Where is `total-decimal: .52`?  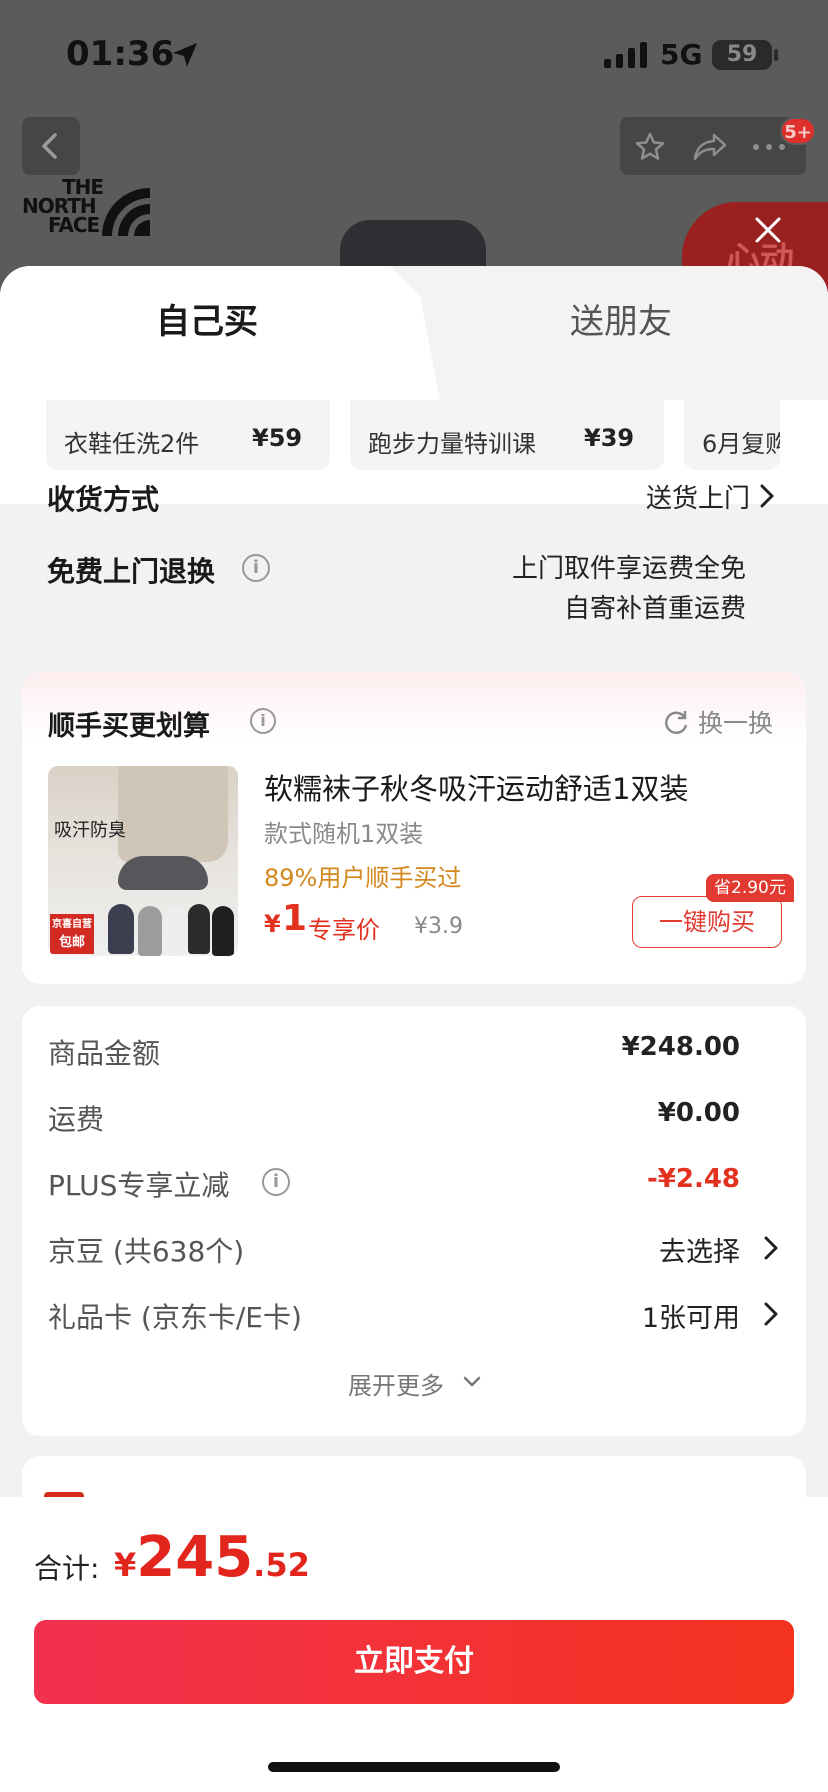
total-decimal: .52 is located at coordinates (281, 1565).